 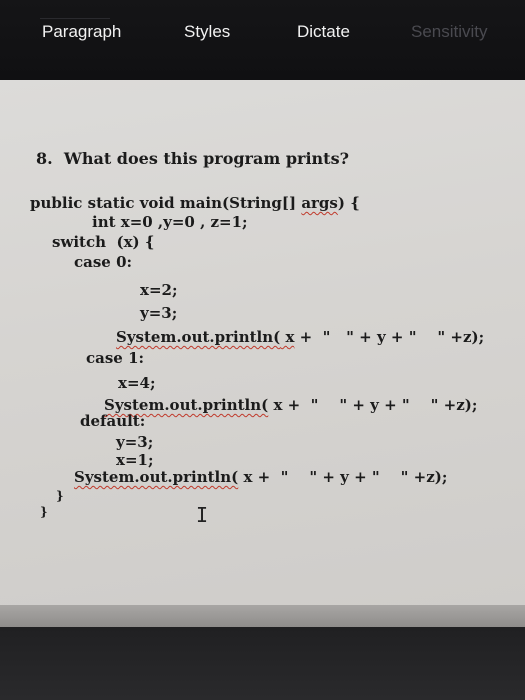 I want to click on tab-sensitivity: Sensitivity, so click(x=449, y=32).